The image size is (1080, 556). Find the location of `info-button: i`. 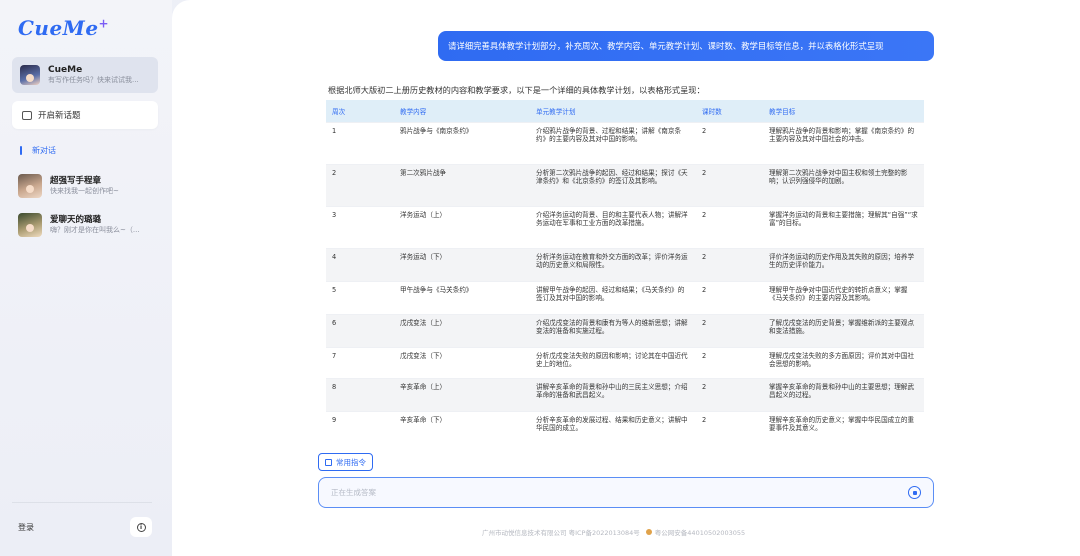

info-button: i is located at coordinates (141, 527).